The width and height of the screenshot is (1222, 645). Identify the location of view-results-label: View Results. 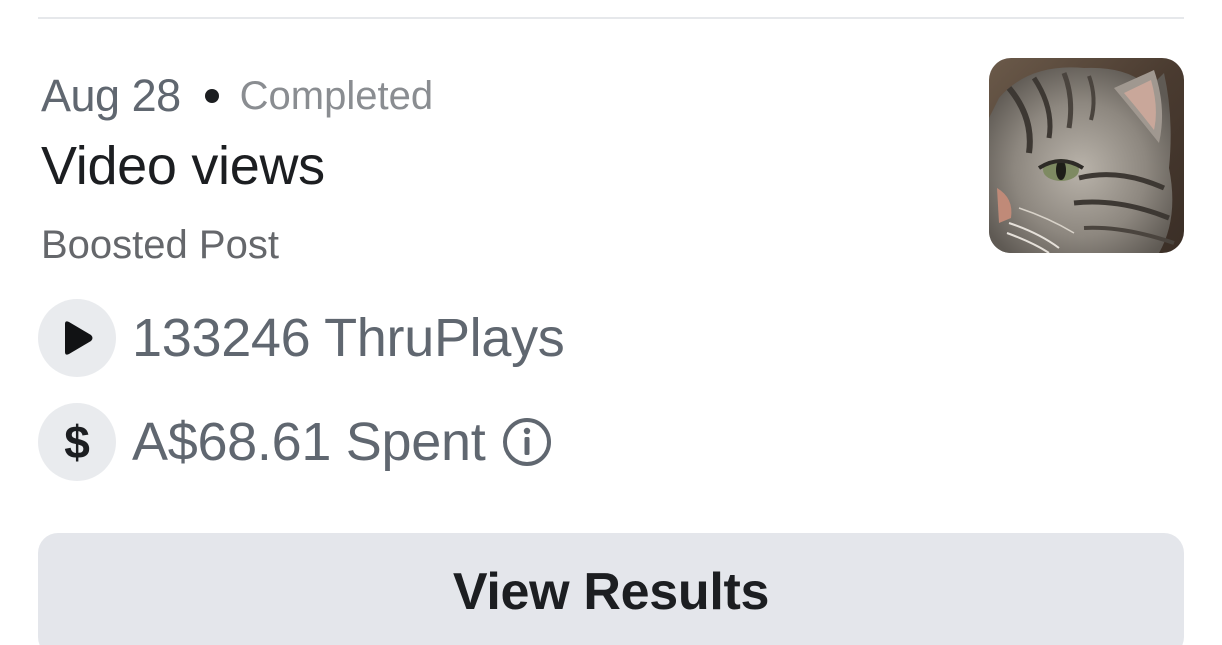
(611, 592).